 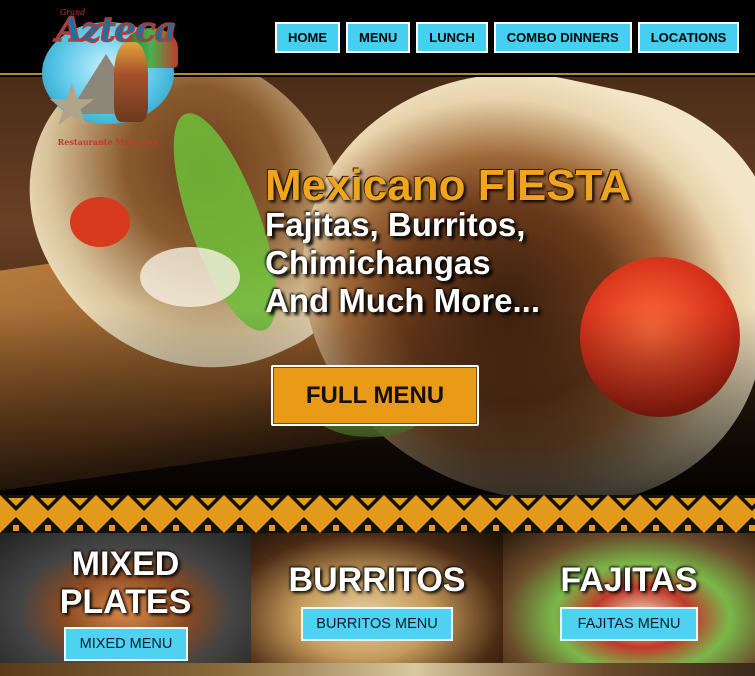 I want to click on hero-title: Mexicano FIESTA, so click(x=448, y=185).